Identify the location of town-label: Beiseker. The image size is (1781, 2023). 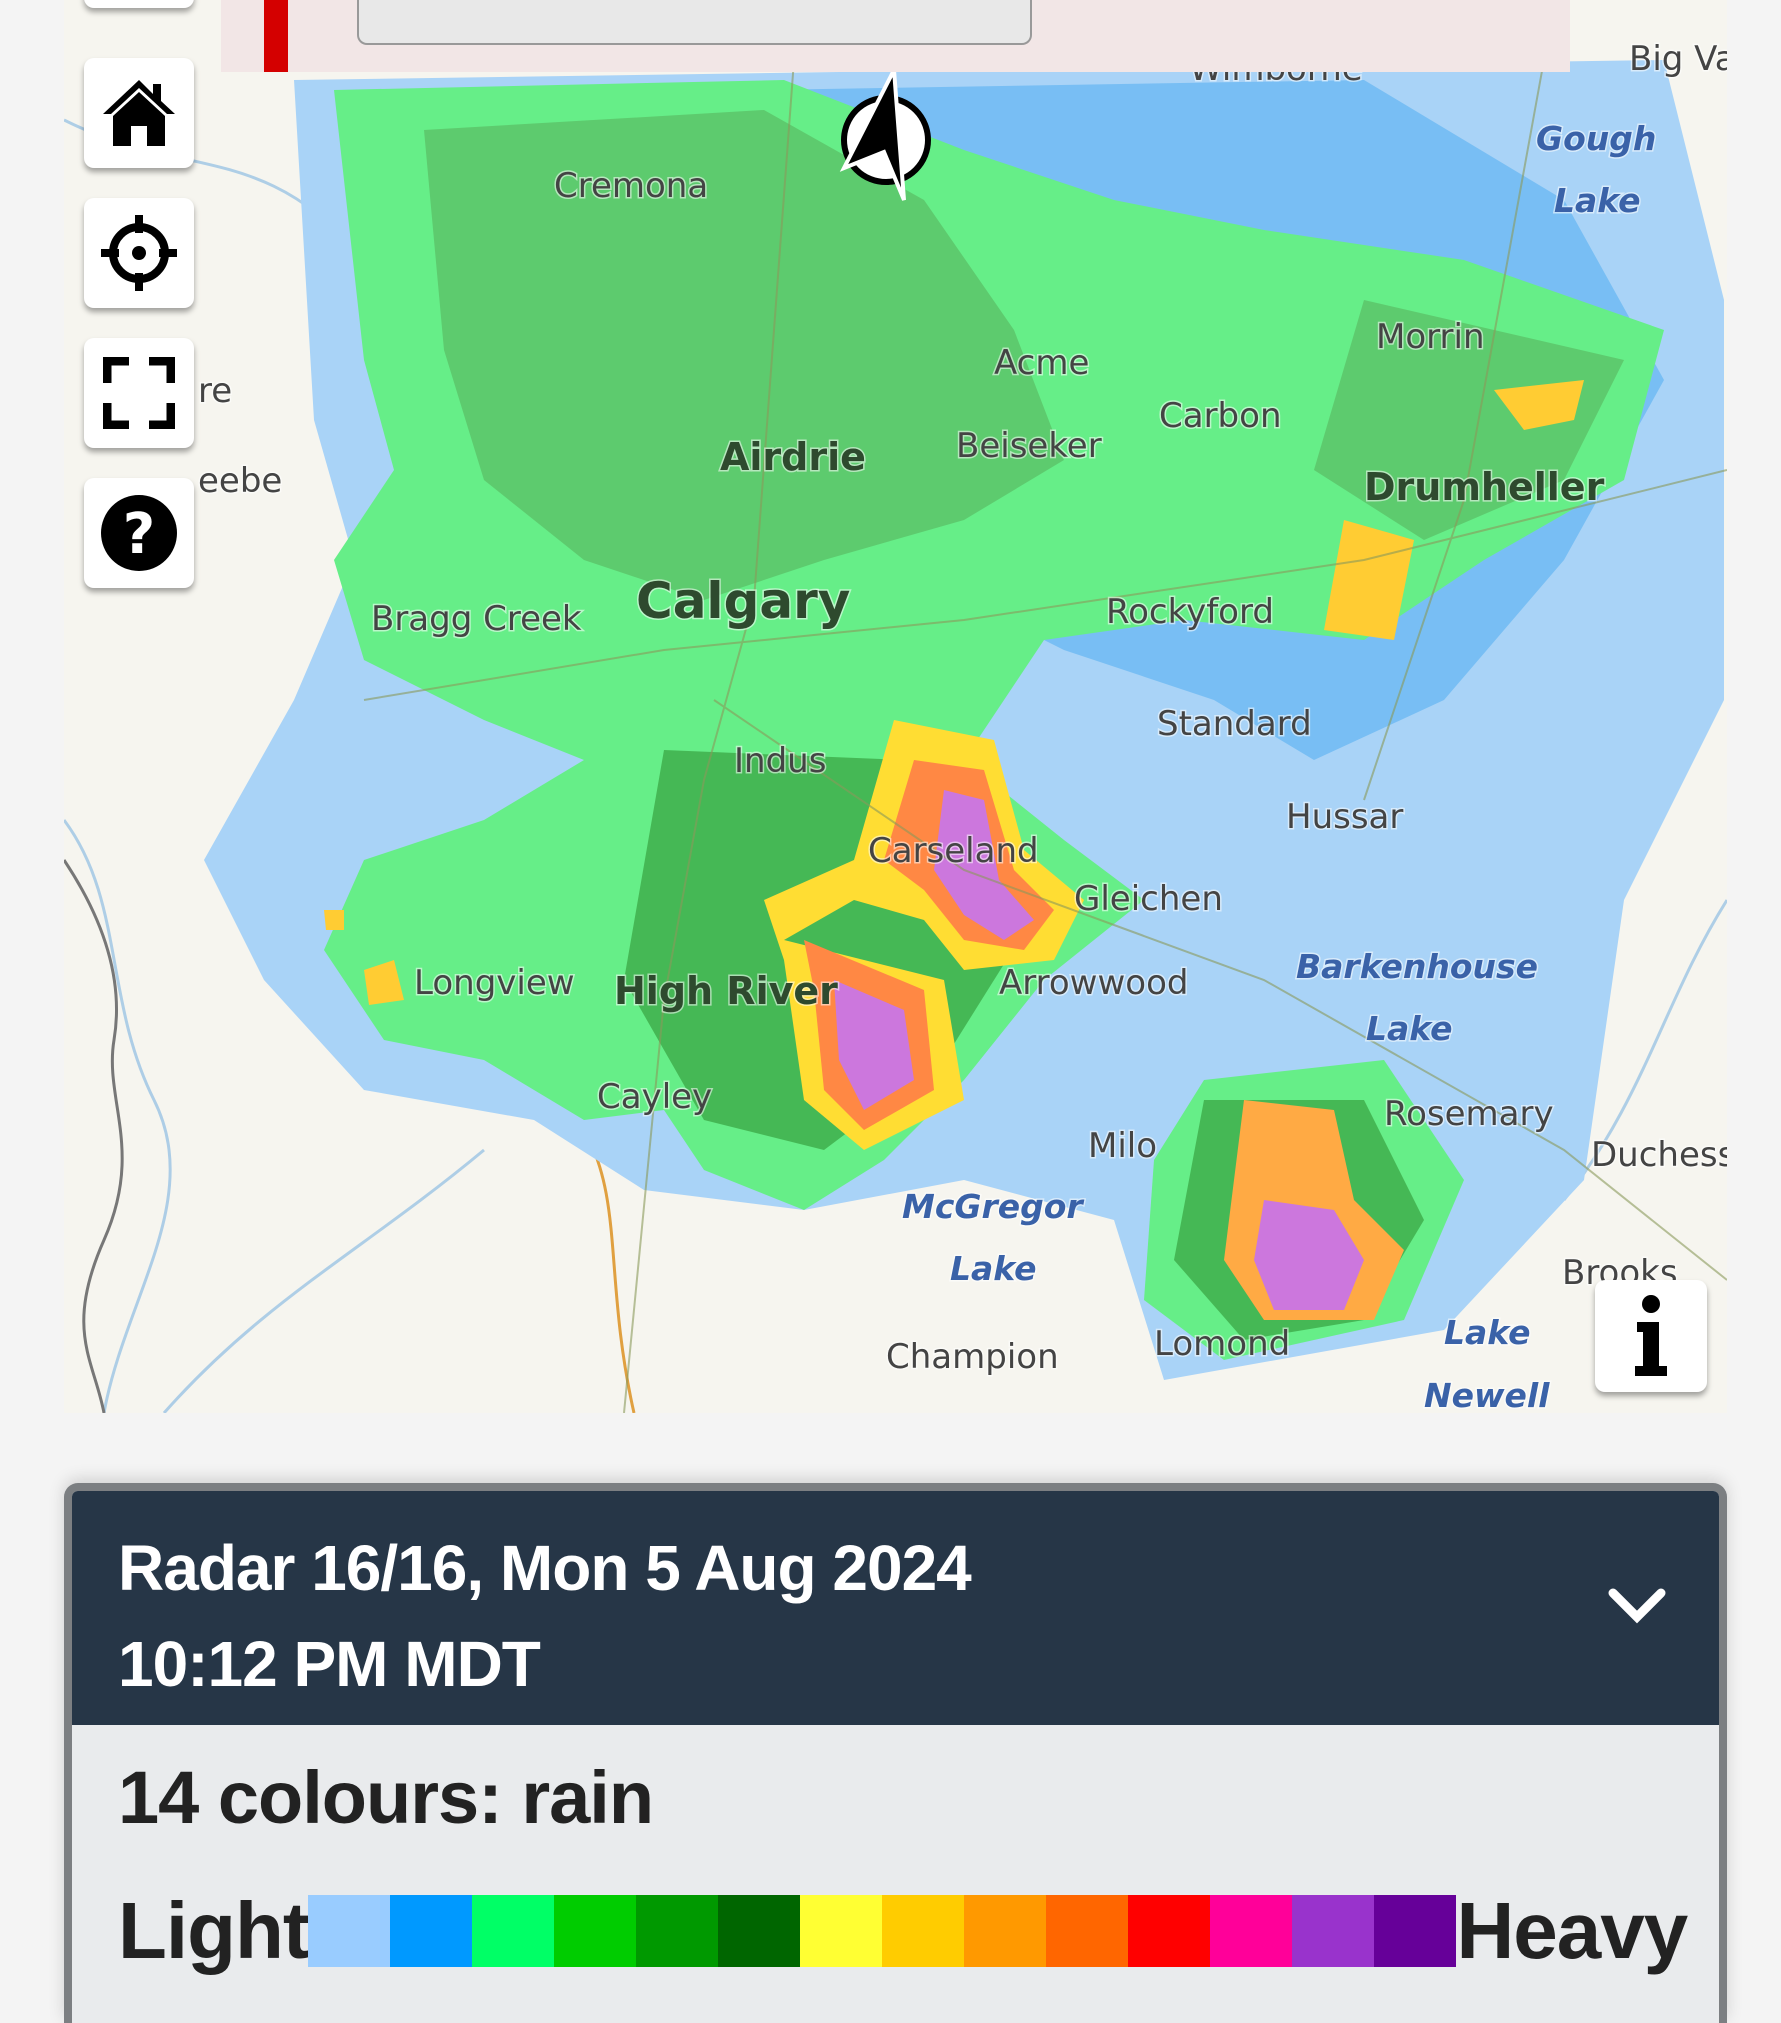
(1029, 446).